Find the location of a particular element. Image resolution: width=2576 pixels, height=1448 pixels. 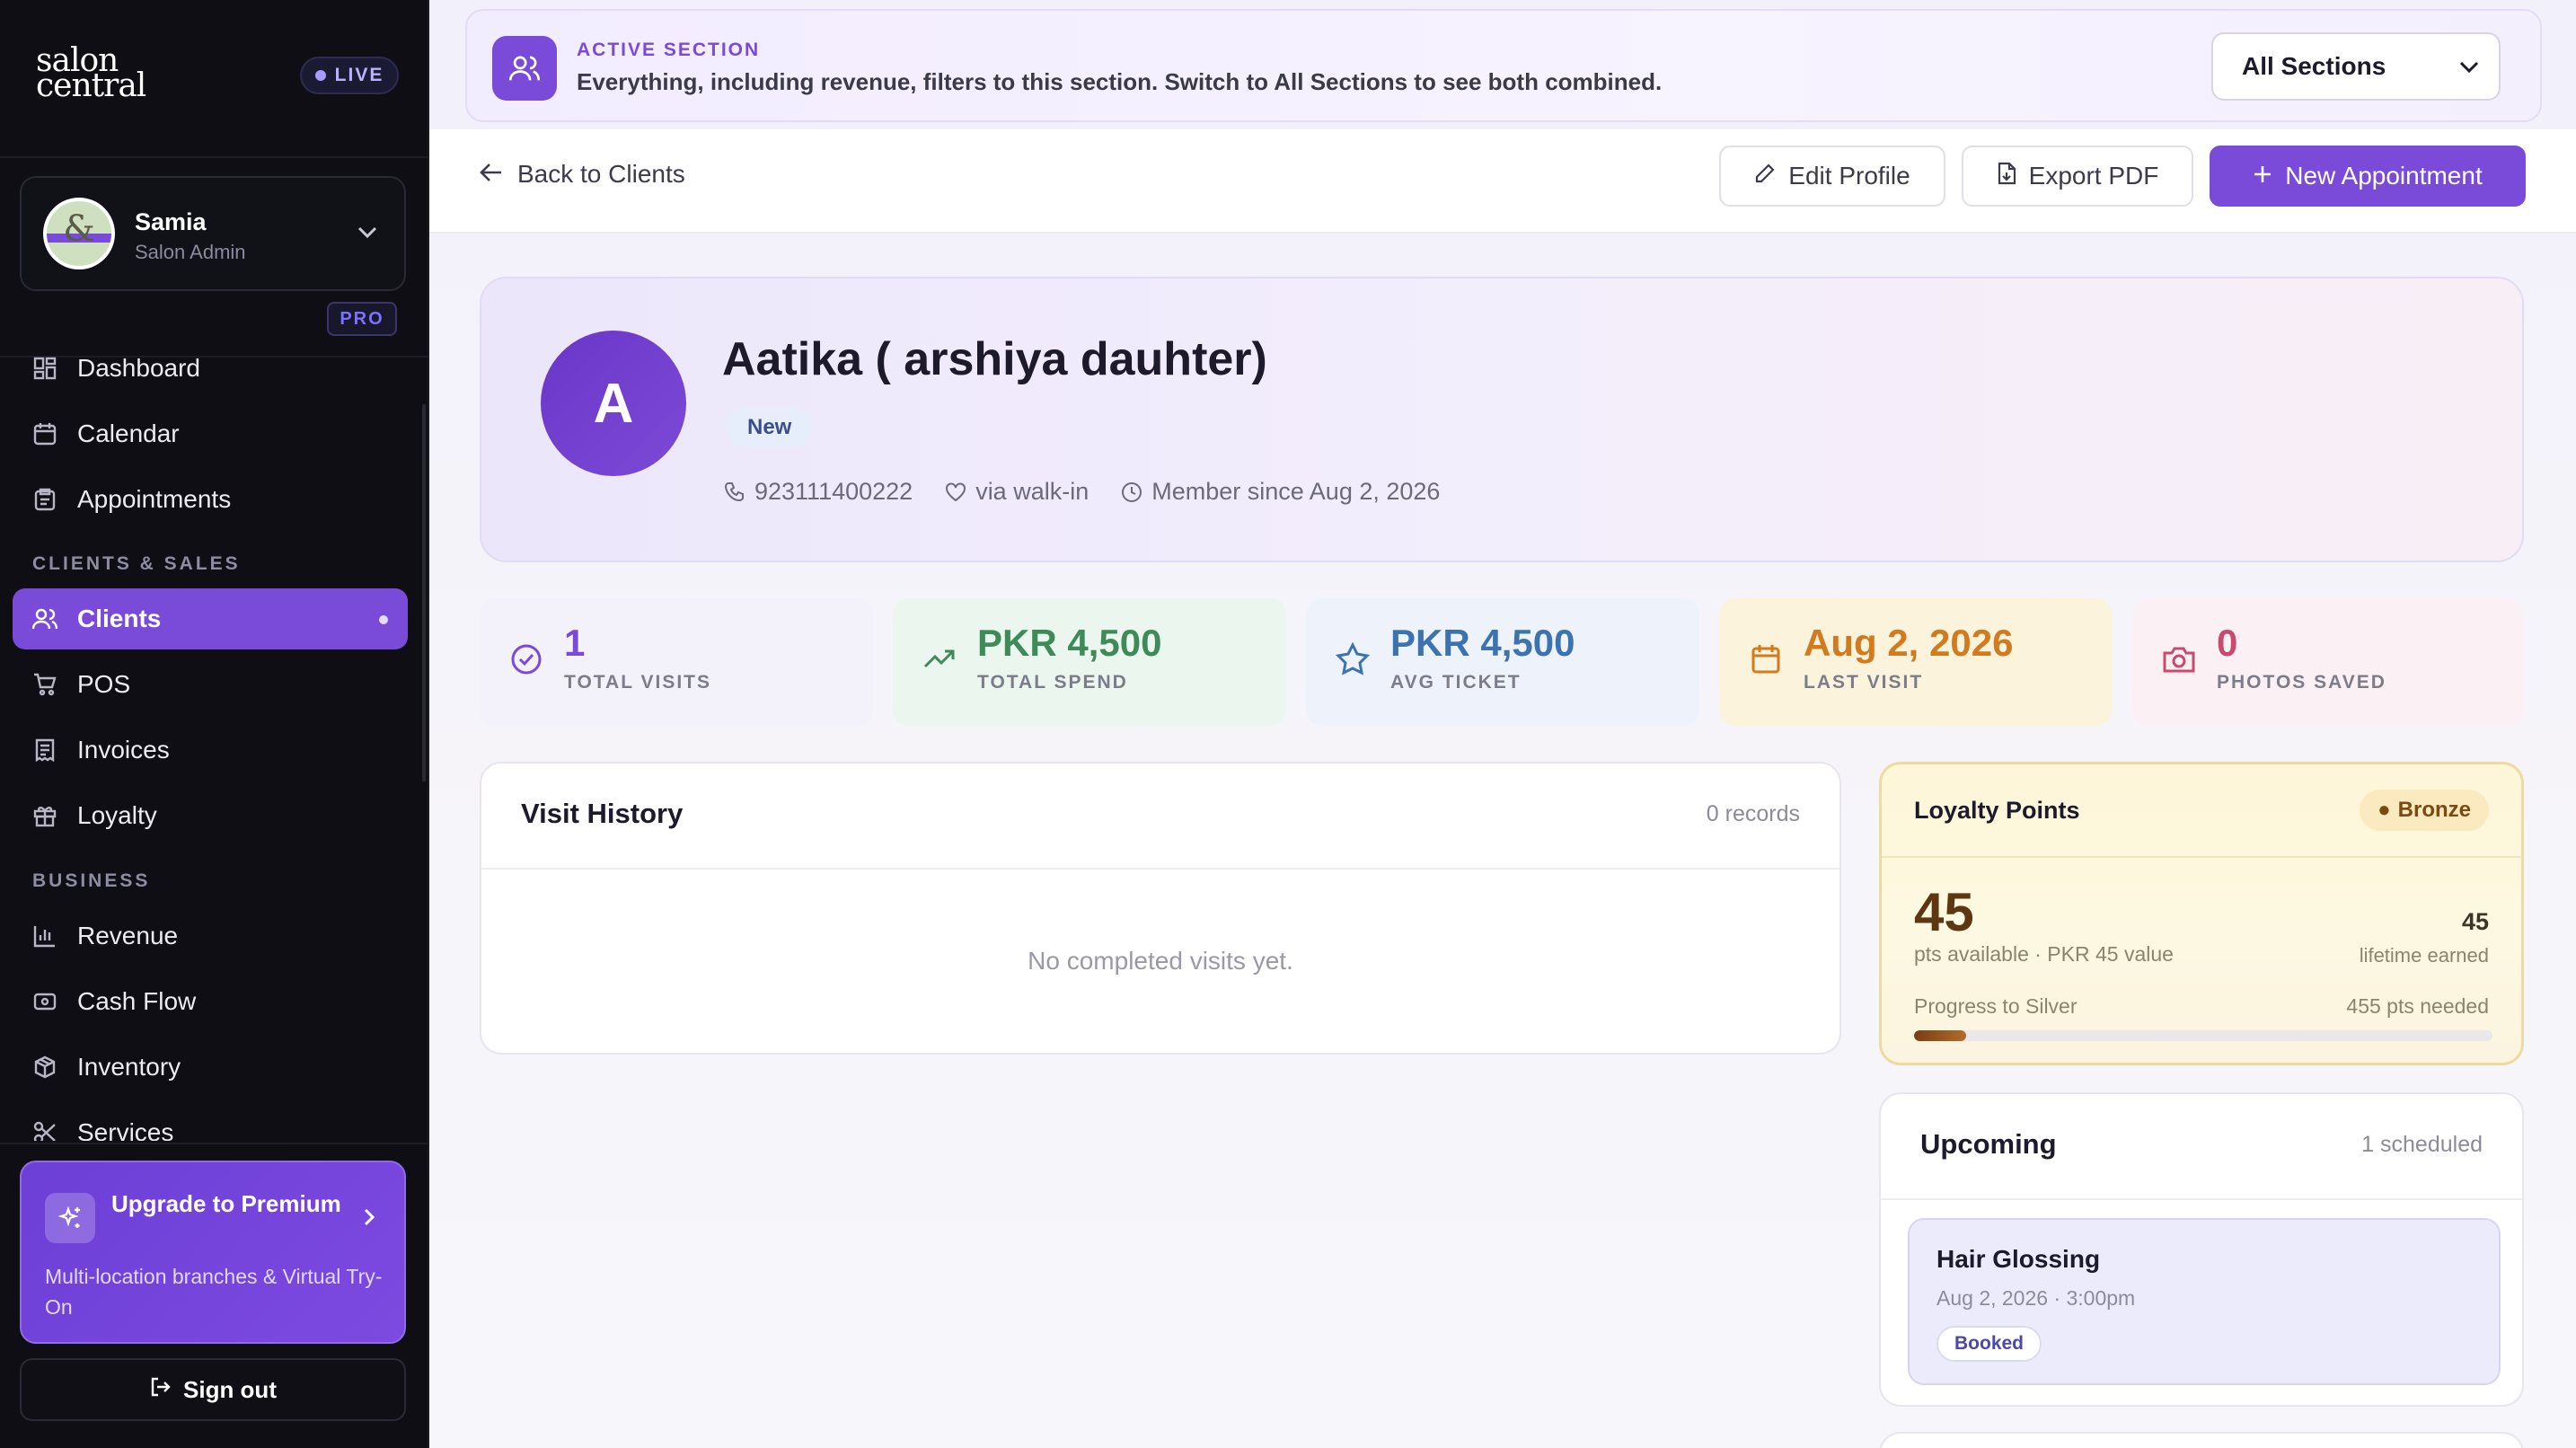

sidebar-item-label: Cash Flow is located at coordinates (137, 1001).